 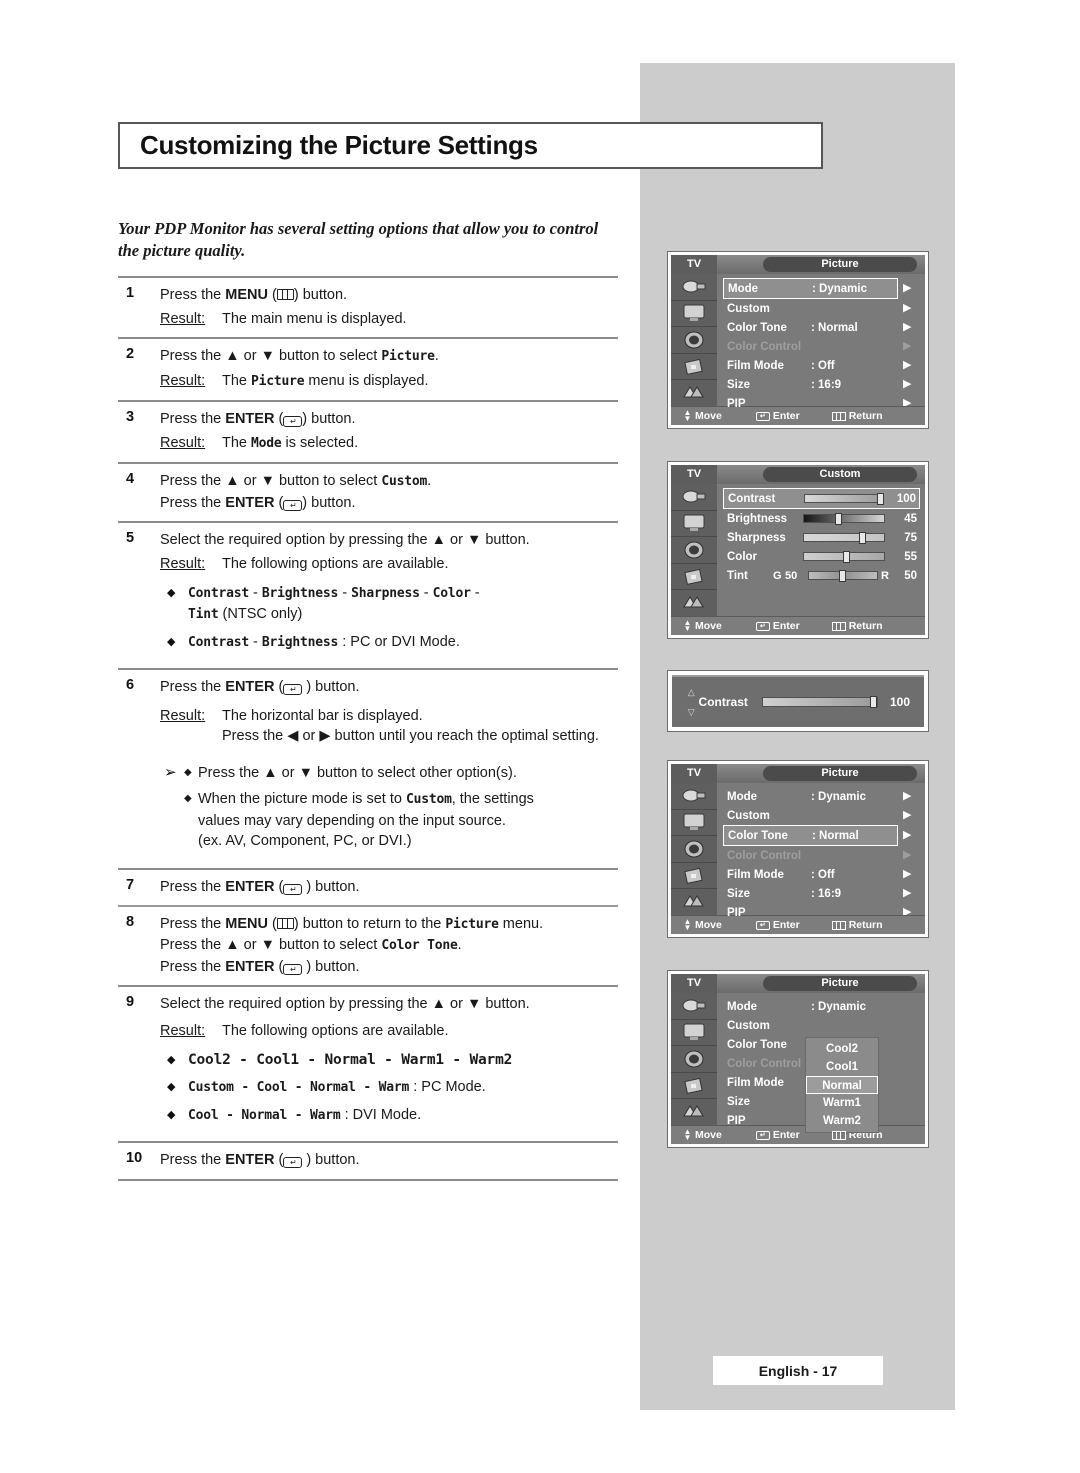 What do you see at coordinates (865, 626) in the screenshot?
I see `footer-return-label: Return` at bounding box center [865, 626].